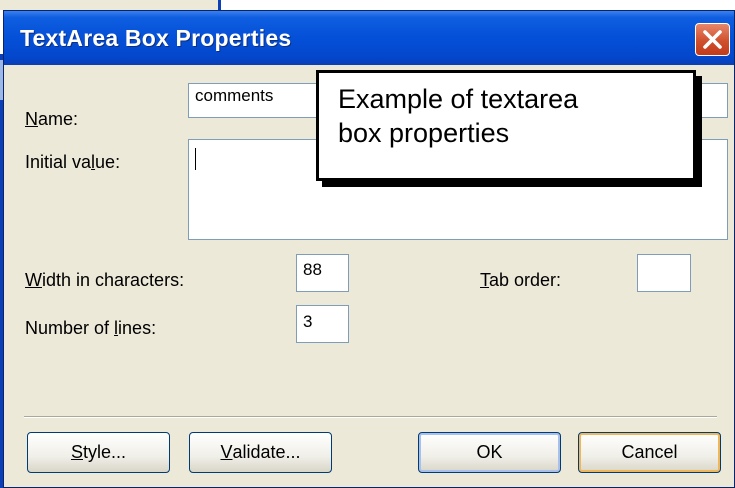 This screenshot has width=735, height=488. I want to click on text-caret, so click(195, 159).